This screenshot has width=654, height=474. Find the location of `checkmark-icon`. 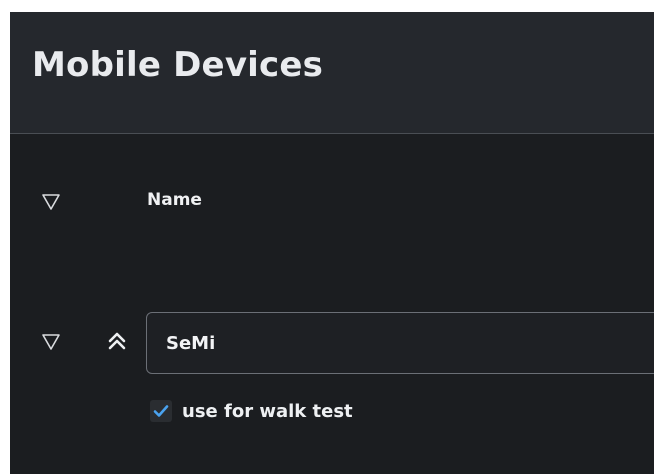

checkmark-icon is located at coordinates (161, 411).